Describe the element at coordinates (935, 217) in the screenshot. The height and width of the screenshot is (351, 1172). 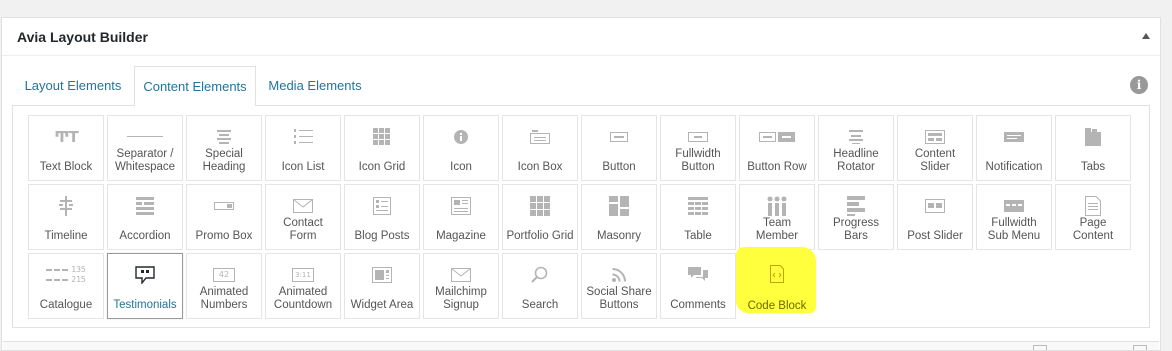
I see `element-post-slider: Post Slider` at that location.